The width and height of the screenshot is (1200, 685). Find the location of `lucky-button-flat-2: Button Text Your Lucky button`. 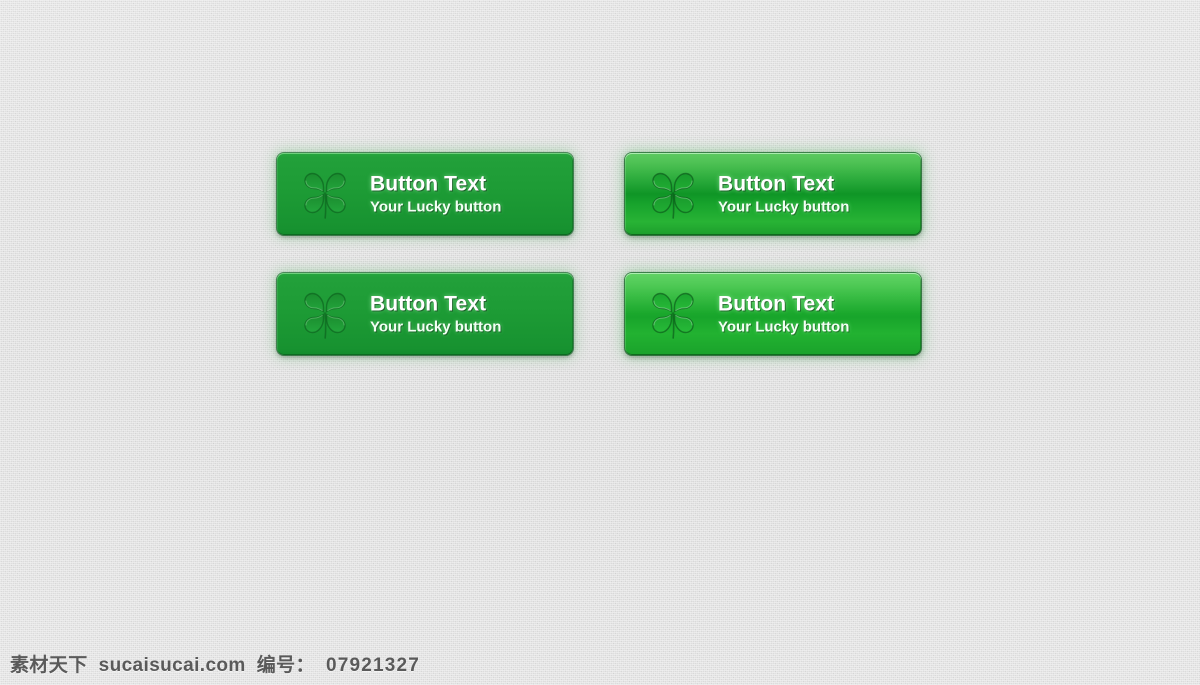

lucky-button-flat-2: Button Text Your Lucky button is located at coordinates (425, 314).